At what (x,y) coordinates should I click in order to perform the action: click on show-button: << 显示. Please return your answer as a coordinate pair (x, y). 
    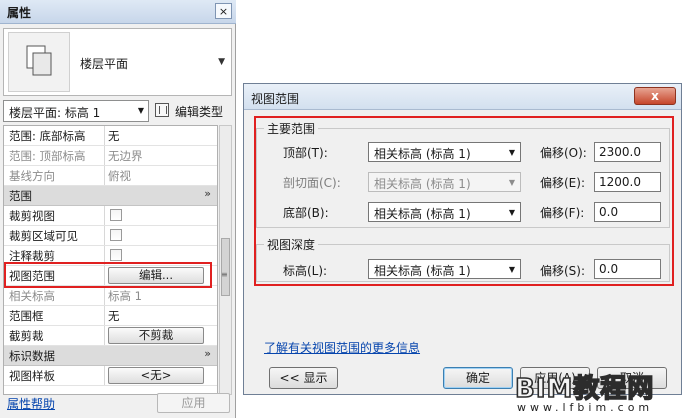
    Looking at the image, I should click on (303, 378).